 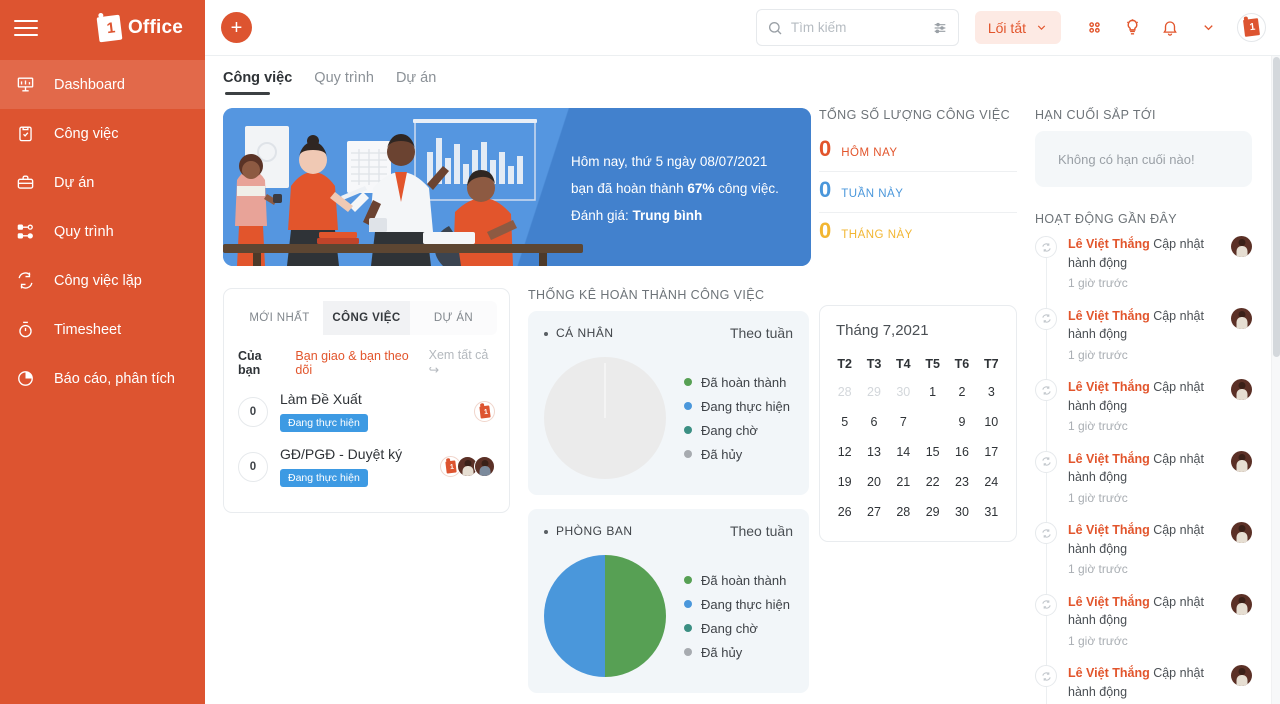 I want to click on calendar-day-today: 8, so click(x=932, y=422).